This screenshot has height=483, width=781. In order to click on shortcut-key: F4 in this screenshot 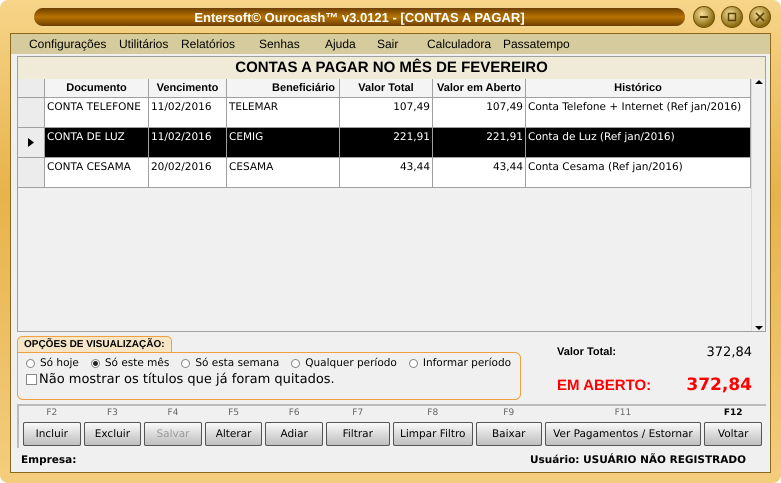, I will do `click(173, 415)`.